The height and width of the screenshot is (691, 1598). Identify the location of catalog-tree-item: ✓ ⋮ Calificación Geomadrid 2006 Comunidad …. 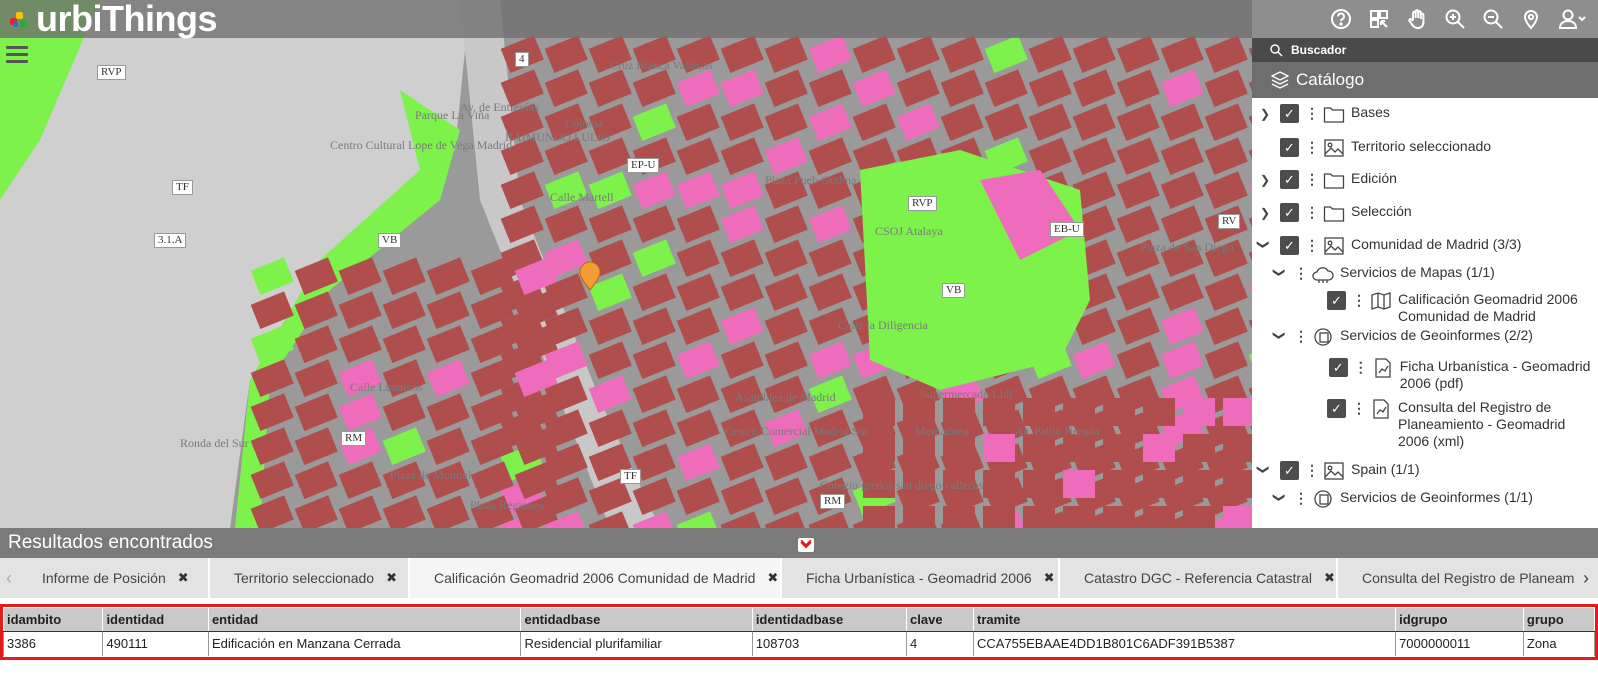
(1425, 304).